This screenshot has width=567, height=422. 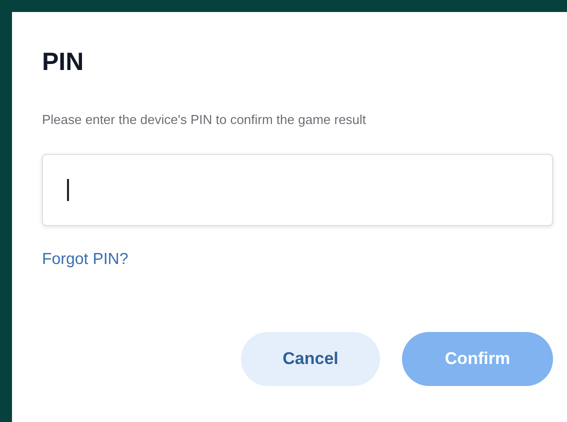 I want to click on text-cursor-icon, so click(x=68, y=189).